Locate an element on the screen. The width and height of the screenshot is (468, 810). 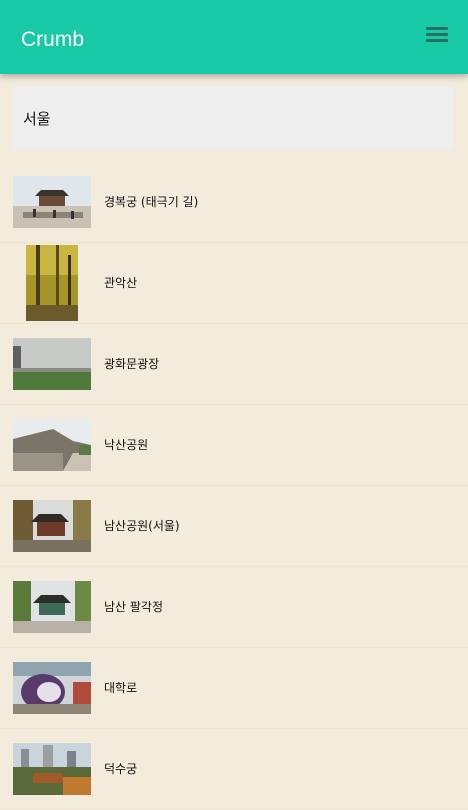
list-item: 경복궁 (태극기 길) is located at coordinates (234, 202).